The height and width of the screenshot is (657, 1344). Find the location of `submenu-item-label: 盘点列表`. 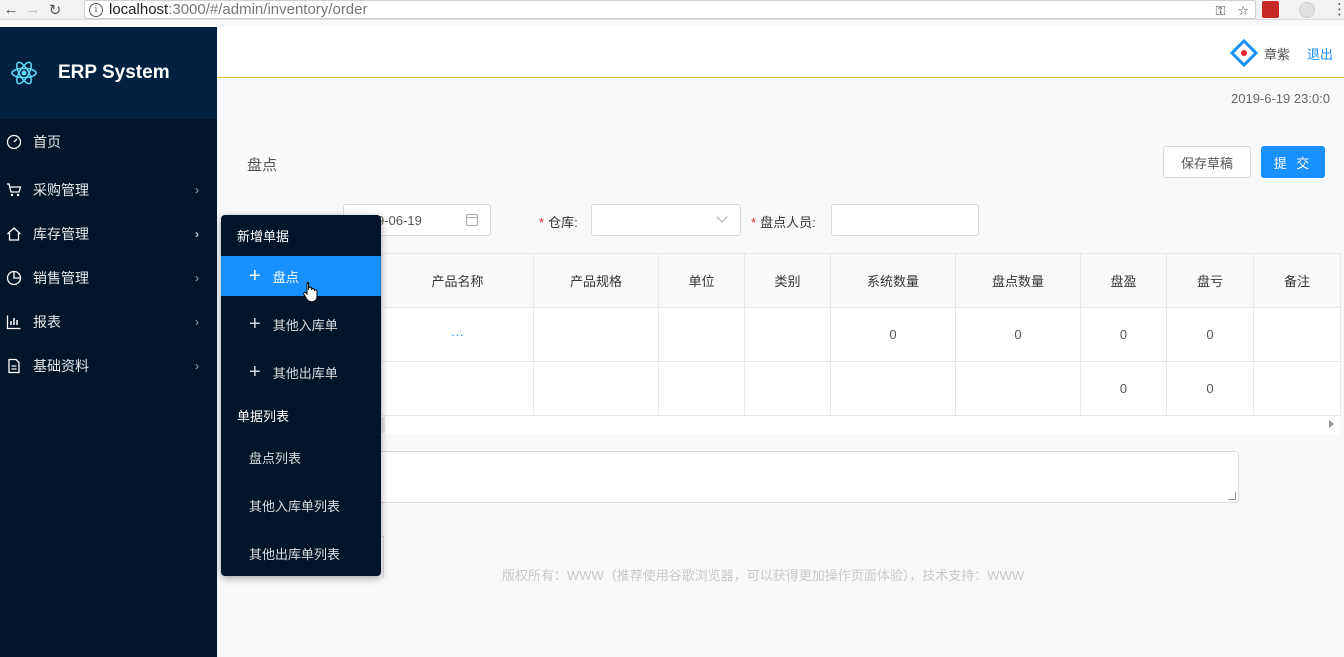

submenu-item-label: 盘点列表 is located at coordinates (275, 458).